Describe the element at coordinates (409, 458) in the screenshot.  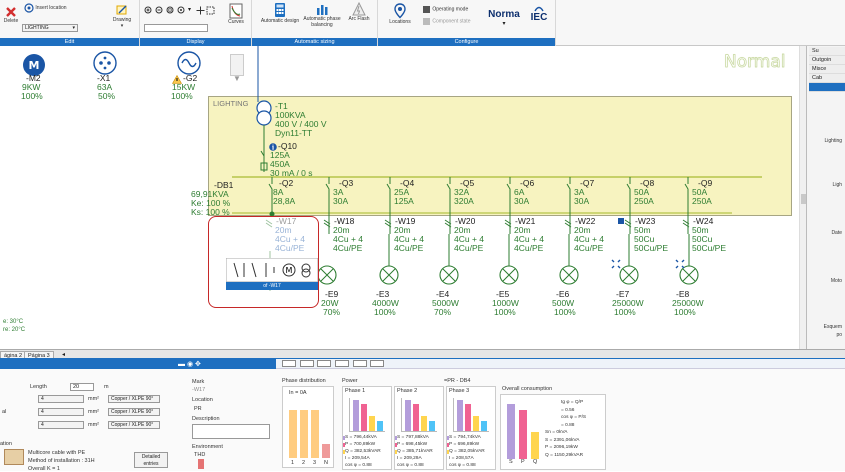
I see `power-phase-value-i: I = 209,29A` at that location.